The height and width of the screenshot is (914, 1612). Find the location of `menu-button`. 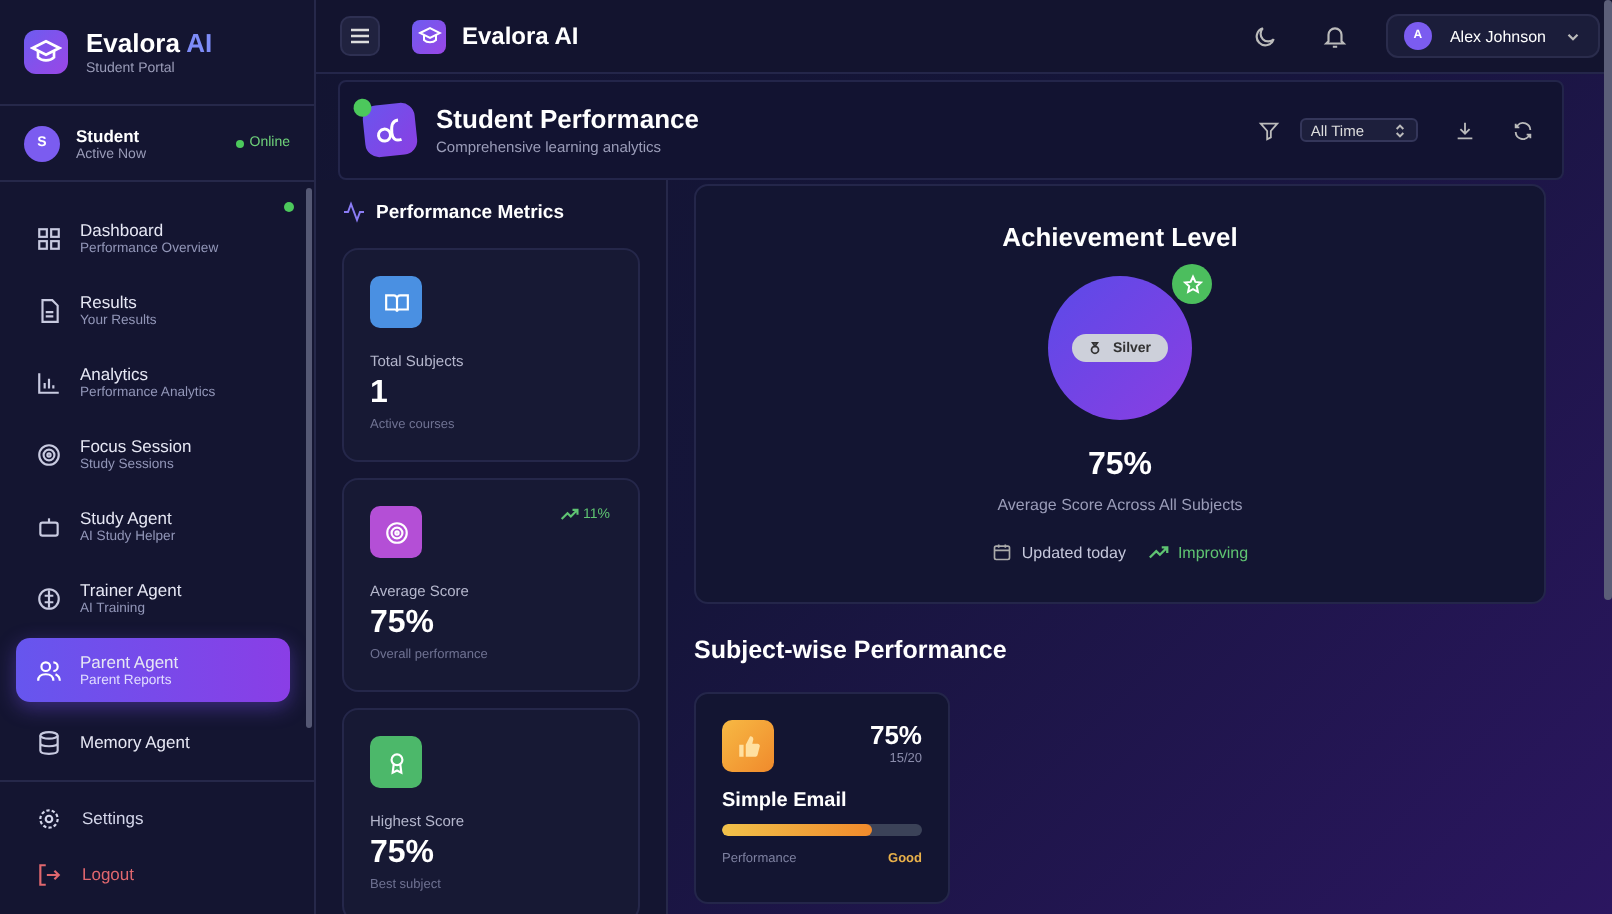

menu-button is located at coordinates (360, 36).